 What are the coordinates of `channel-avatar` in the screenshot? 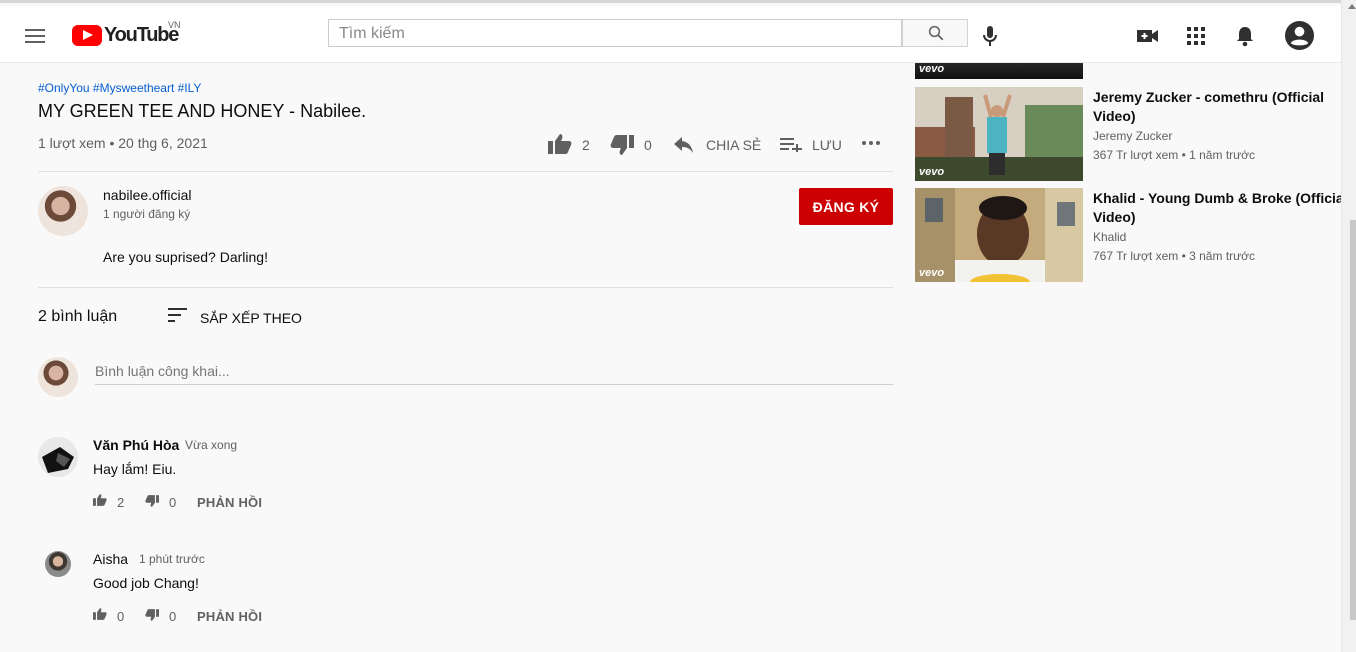 It's located at (63, 211).